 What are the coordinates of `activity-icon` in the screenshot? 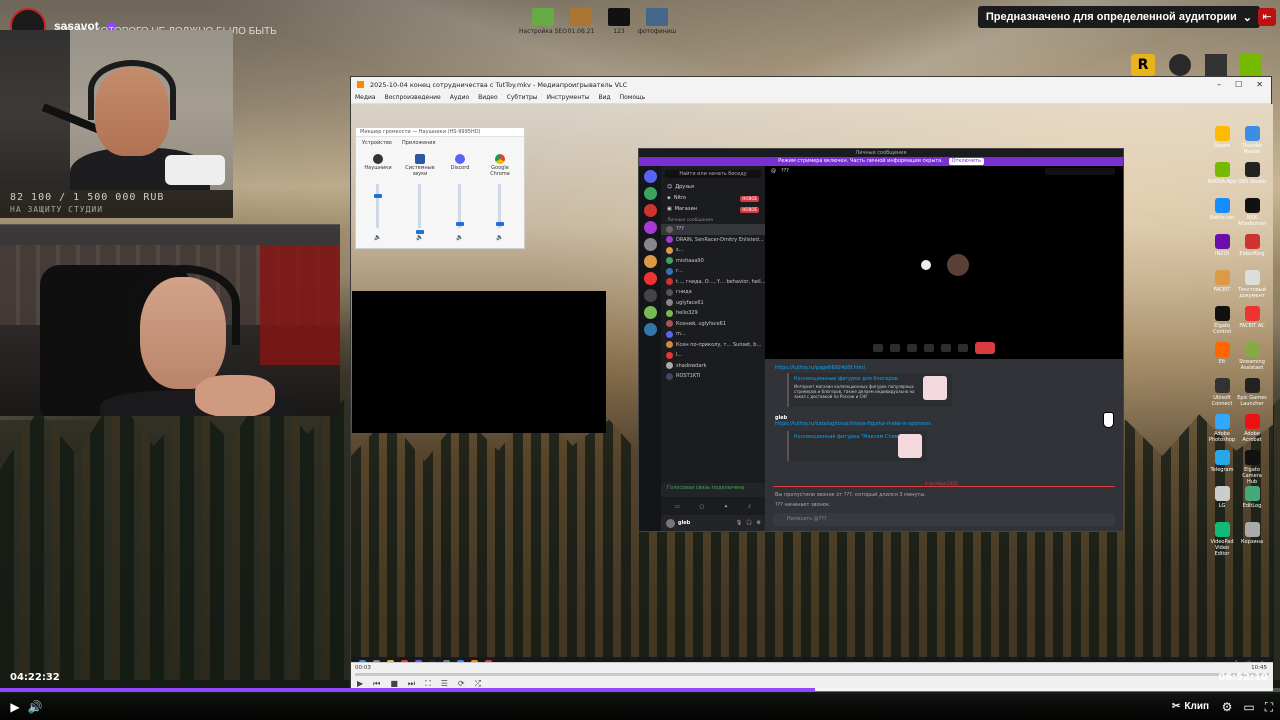 It's located at (929, 348).